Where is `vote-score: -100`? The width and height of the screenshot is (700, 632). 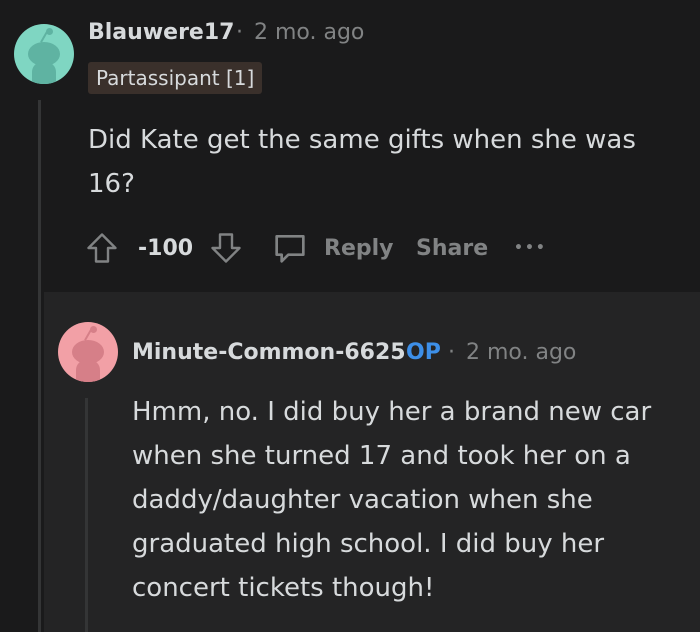
vote-score: -100 is located at coordinates (166, 248).